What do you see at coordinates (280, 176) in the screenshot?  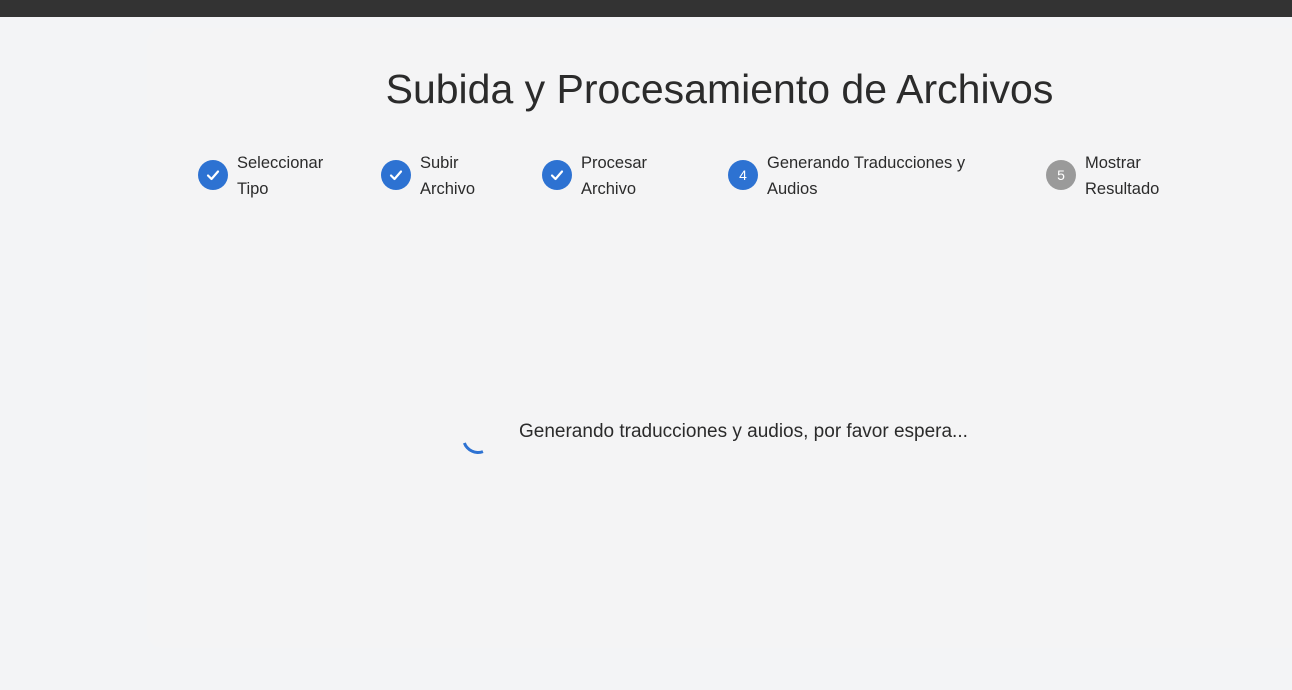 I see `step-1-label: Seleccionar Tipo` at bounding box center [280, 176].